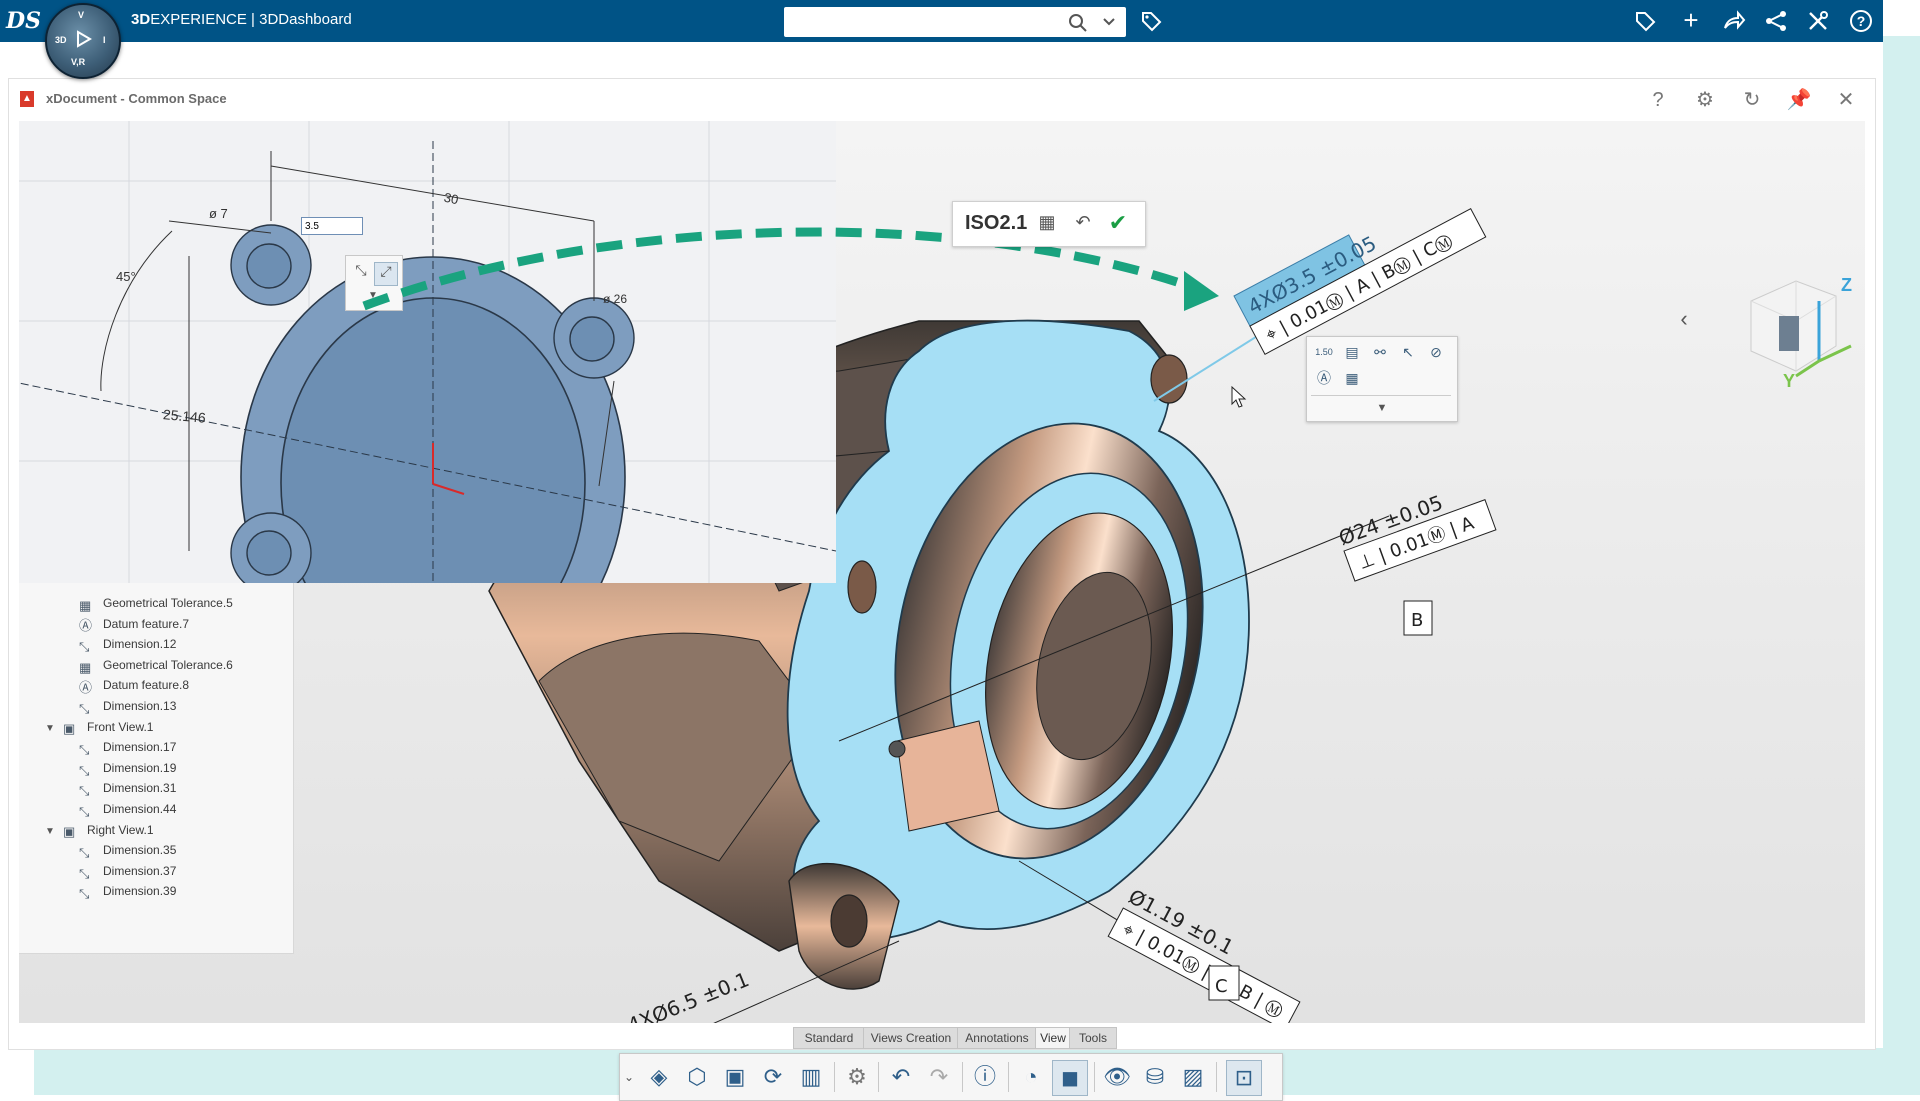  Describe the element at coordinates (1382, 408) in the screenshot. I see `expand-toolbar-icon: ▼` at that location.